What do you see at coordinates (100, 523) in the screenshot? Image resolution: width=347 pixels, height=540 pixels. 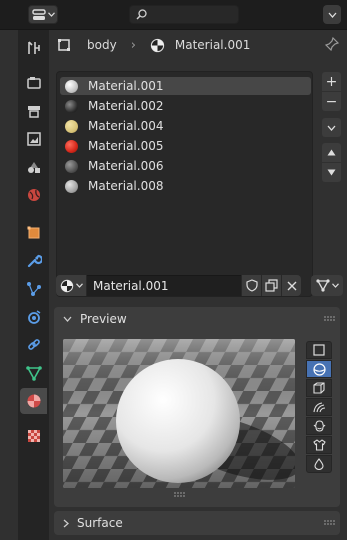 I see `panel-title: Surface` at bounding box center [100, 523].